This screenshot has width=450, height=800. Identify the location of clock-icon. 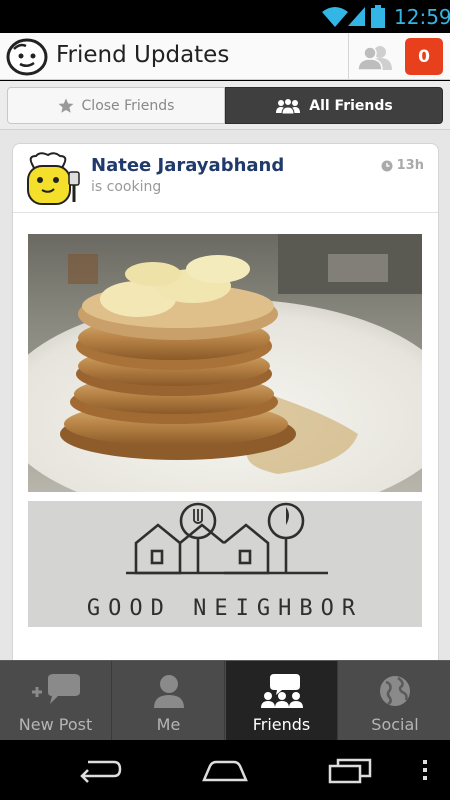
(387, 165).